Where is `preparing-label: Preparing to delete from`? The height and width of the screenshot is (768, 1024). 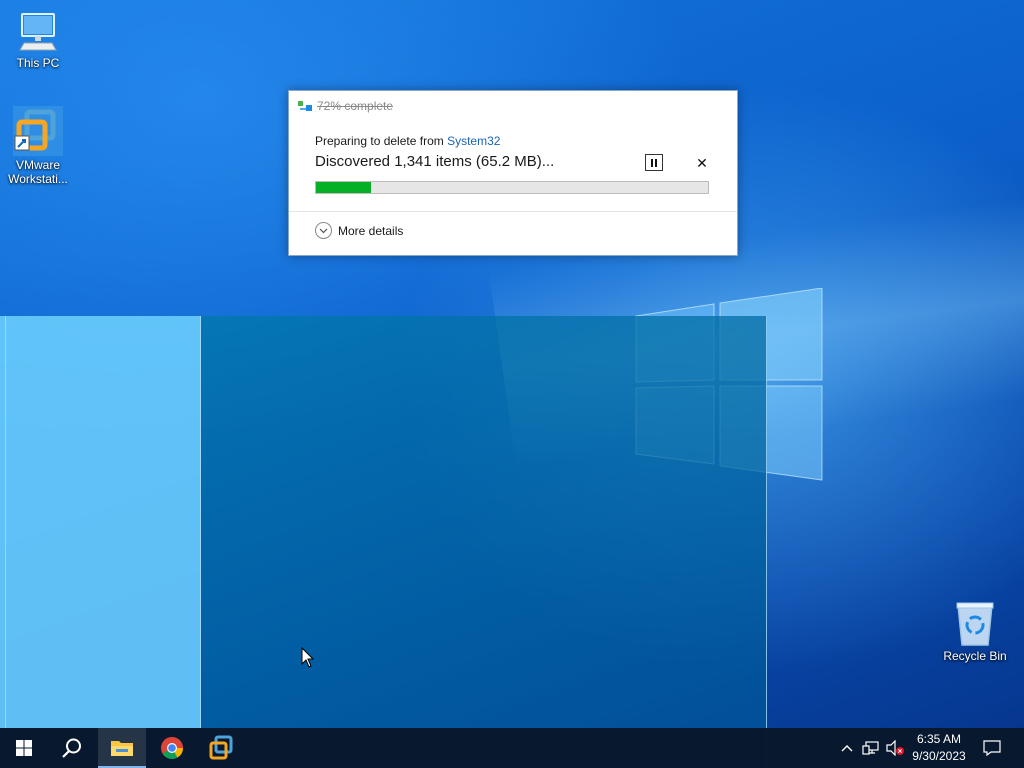 preparing-label: Preparing to delete from is located at coordinates (381, 141).